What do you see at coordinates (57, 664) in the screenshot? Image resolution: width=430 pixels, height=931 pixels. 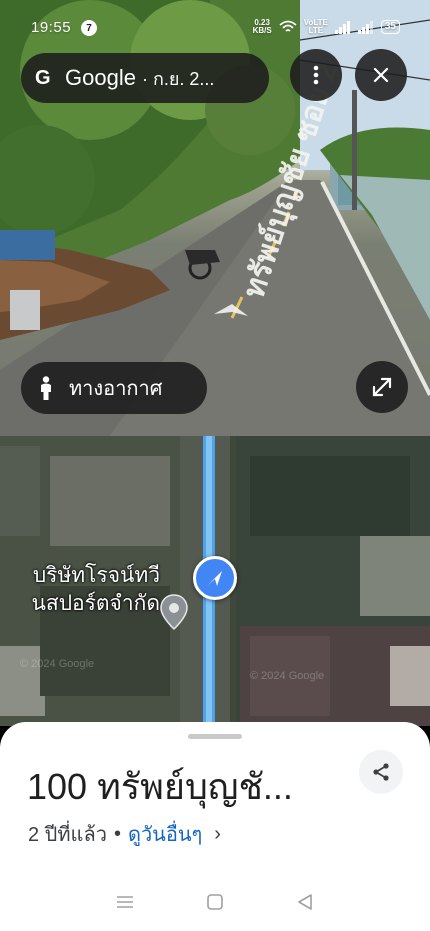 I see `map-watermark-left: © 2024 Google` at bounding box center [57, 664].